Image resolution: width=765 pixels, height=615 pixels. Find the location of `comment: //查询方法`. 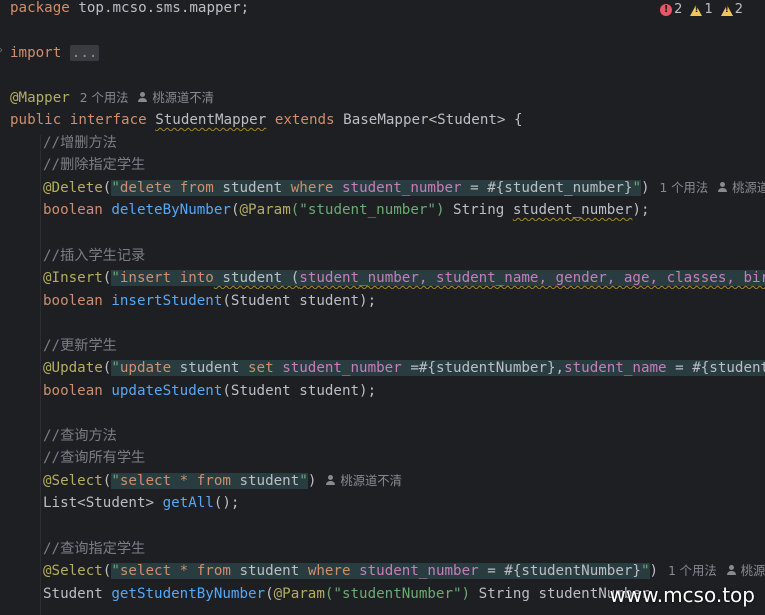

comment: //查询方法 is located at coordinates (80, 436).